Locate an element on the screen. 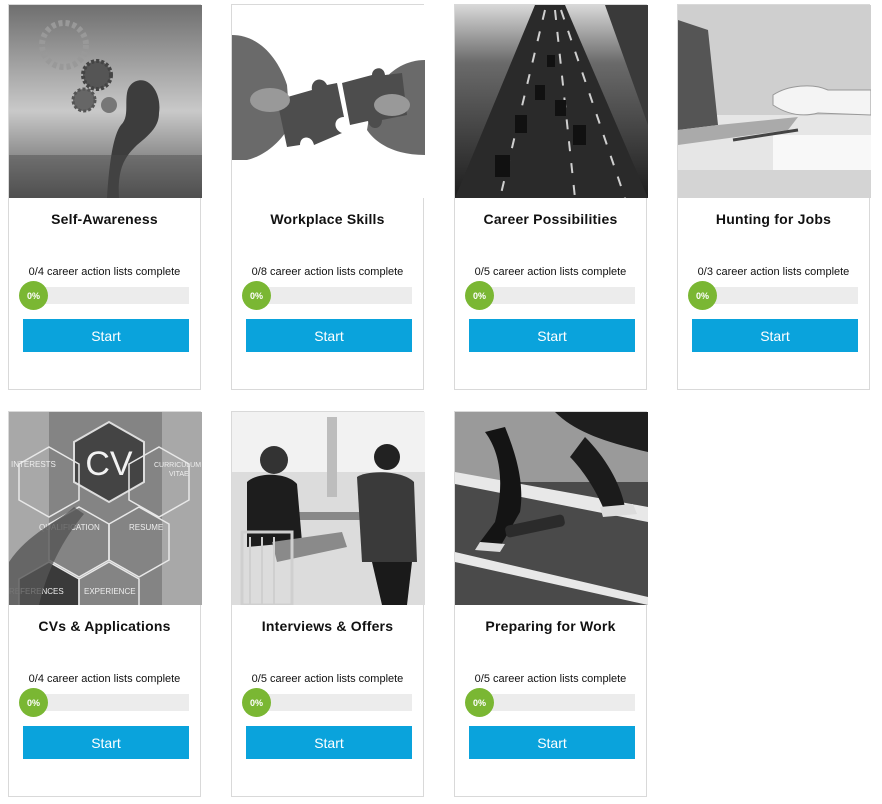 This screenshot has height=804, width=882. image-text-curriculum: CURRICULUM is located at coordinates (177, 465).